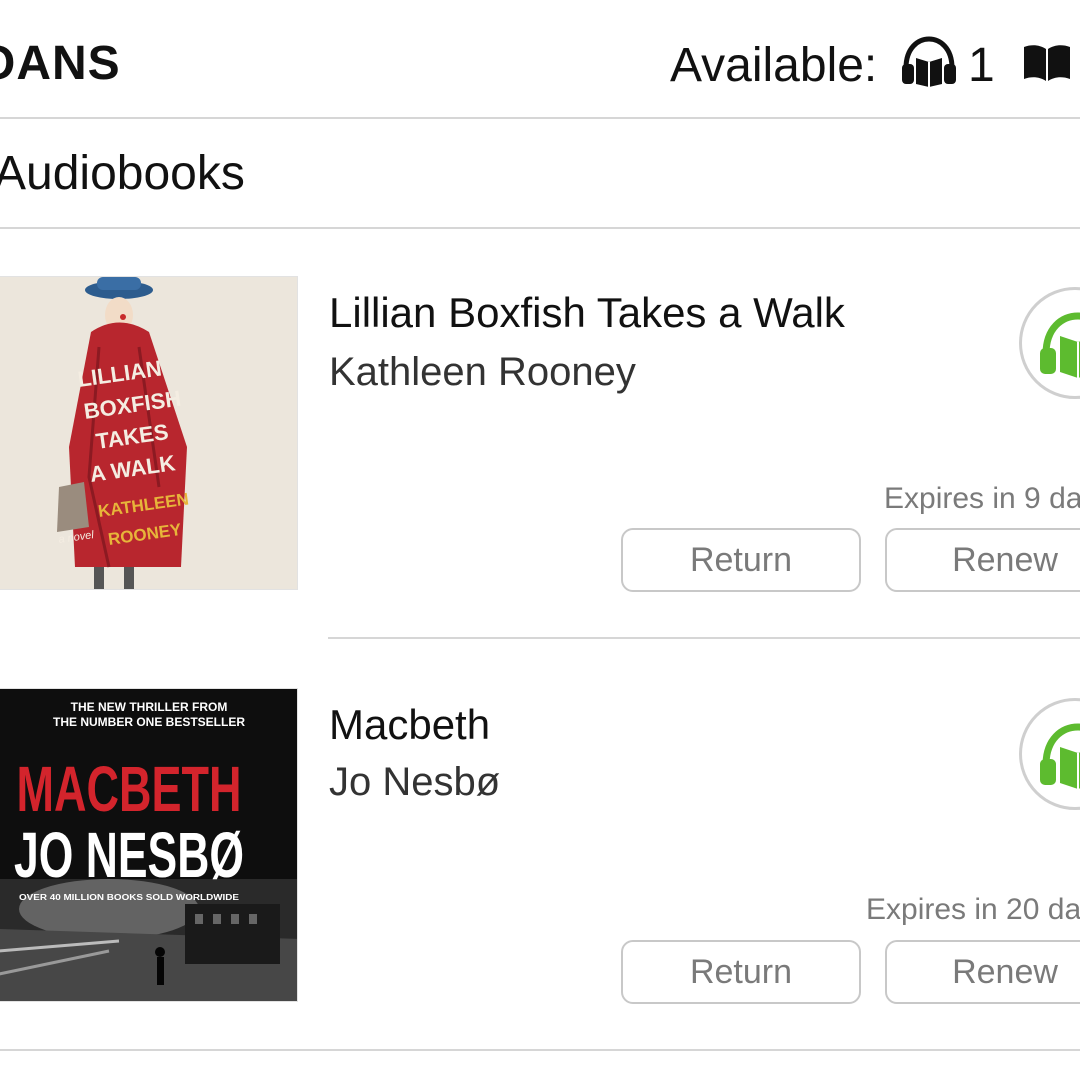 The height and width of the screenshot is (1080, 1080). Describe the element at coordinates (774, 65) in the screenshot. I see `available-label: Available:` at that location.